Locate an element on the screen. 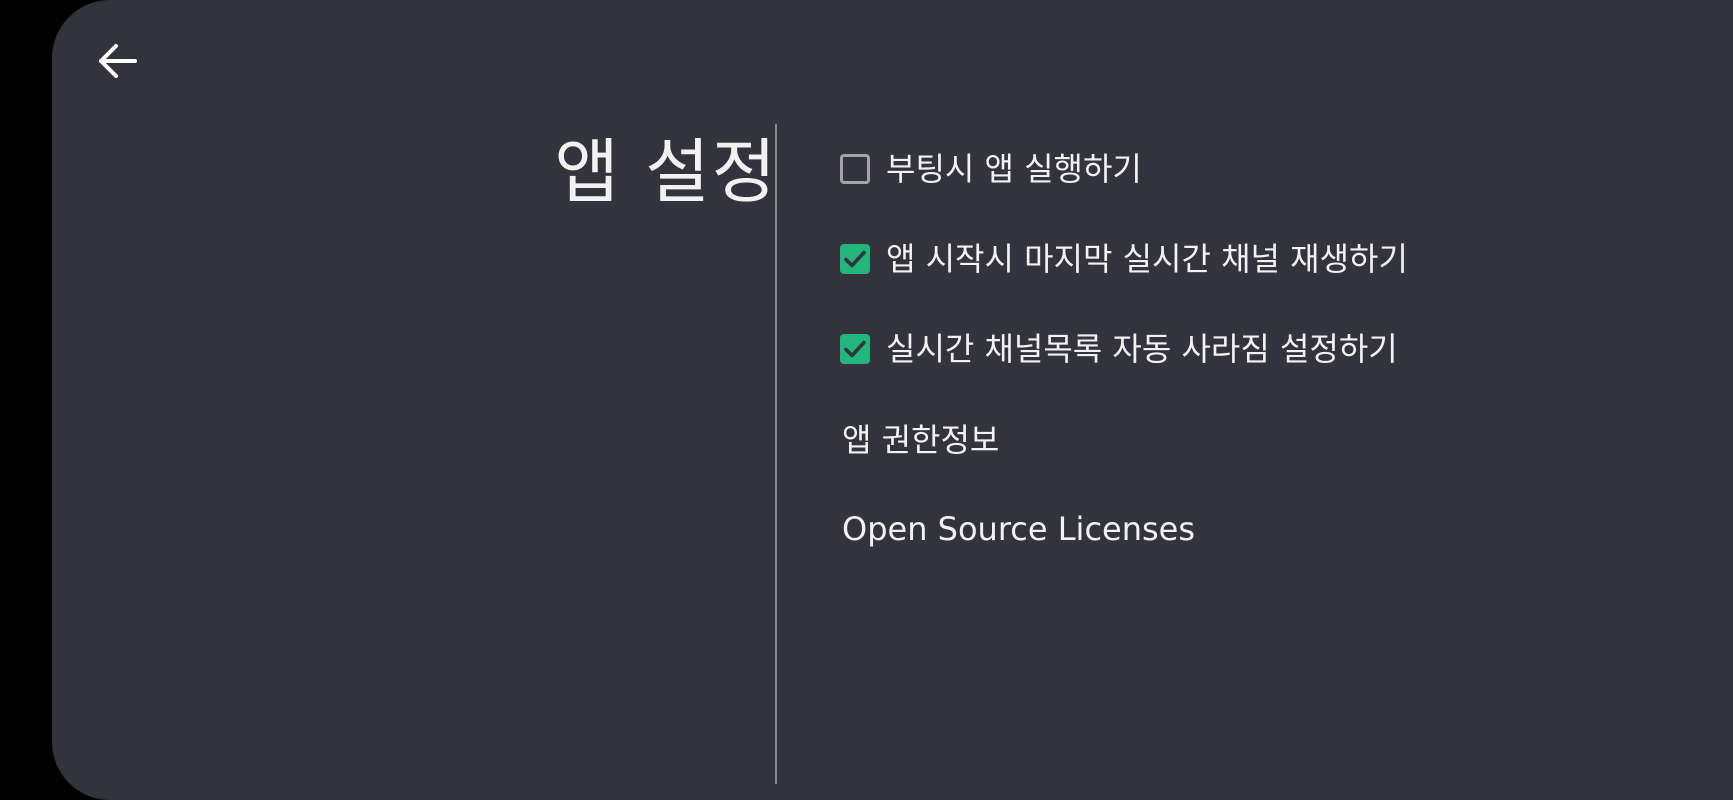 The width and height of the screenshot is (1733, 800). arrow-left-icon is located at coordinates (118, 61).